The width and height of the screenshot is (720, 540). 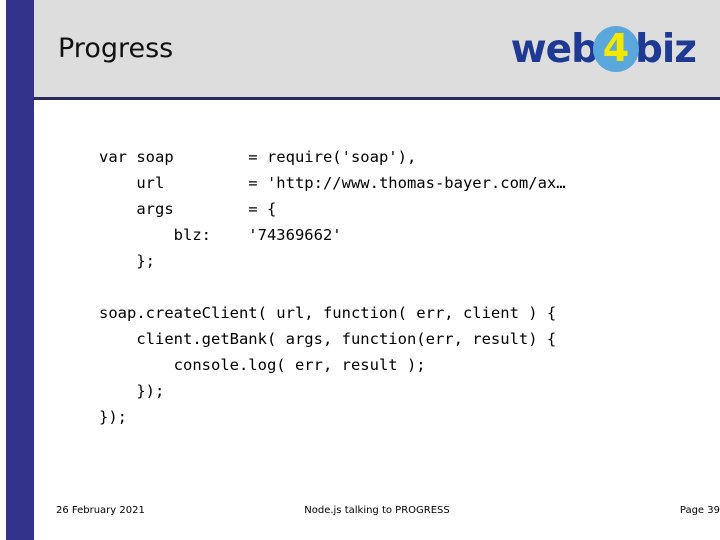 I want to click on logo-four-badge-icon: 4, so click(x=616, y=49).